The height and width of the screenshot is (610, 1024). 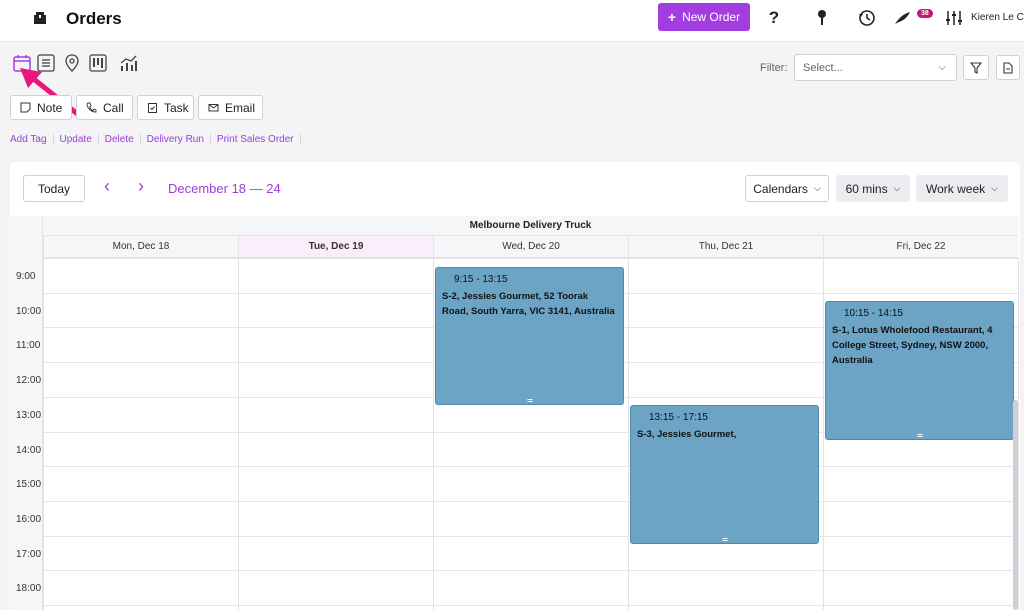 What do you see at coordinates (725, 247) in the screenshot?
I see `day-header: Thu, Dec 21` at bounding box center [725, 247].